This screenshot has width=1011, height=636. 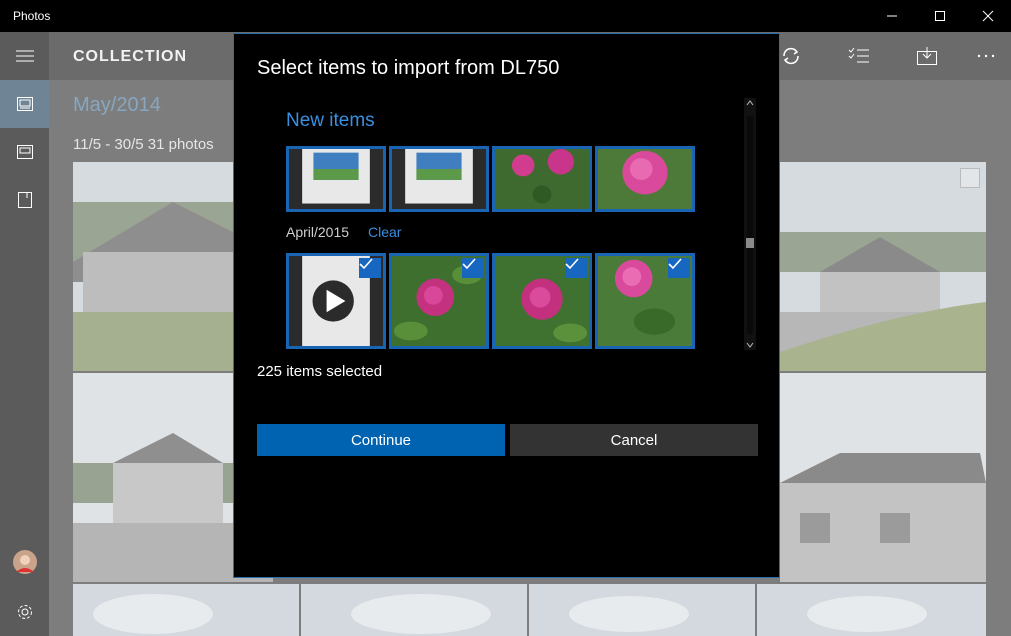 What do you see at coordinates (408, 68) in the screenshot?
I see `dialog-title: Select items to import from DL750` at bounding box center [408, 68].